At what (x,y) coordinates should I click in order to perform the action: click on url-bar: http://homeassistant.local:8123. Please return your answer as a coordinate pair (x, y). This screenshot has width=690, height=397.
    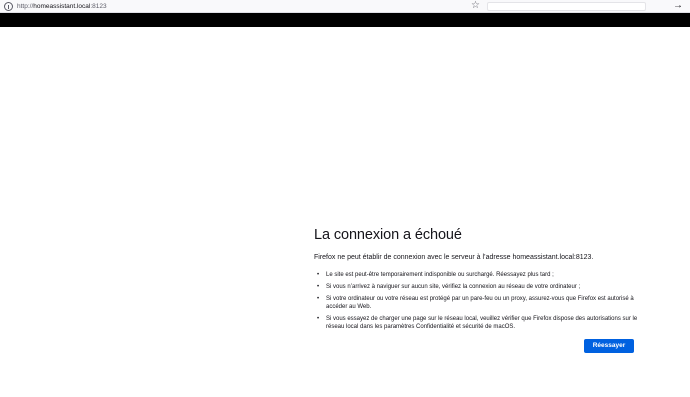
    Looking at the image, I should click on (62, 6).